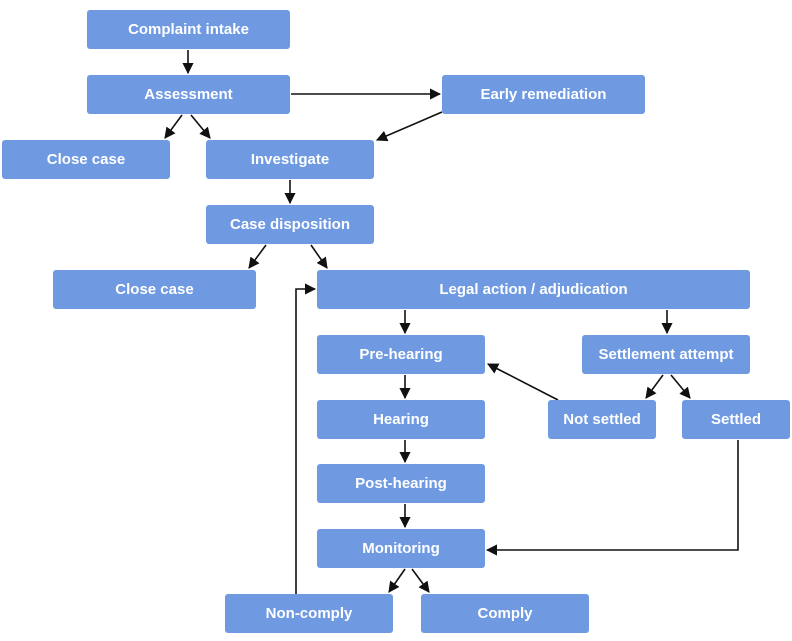 This screenshot has height=641, width=792. What do you see at coordinates (188, 29) in the screenshot?
I see `node-complaint-intake: Complaint intake` at bounding box center [188, 29].